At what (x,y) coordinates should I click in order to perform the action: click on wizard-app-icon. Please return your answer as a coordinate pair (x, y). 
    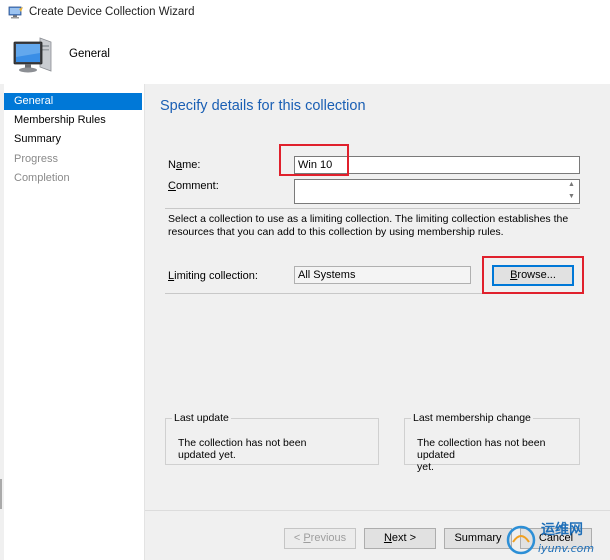
    Looking at the image, I should click on (15, 12).